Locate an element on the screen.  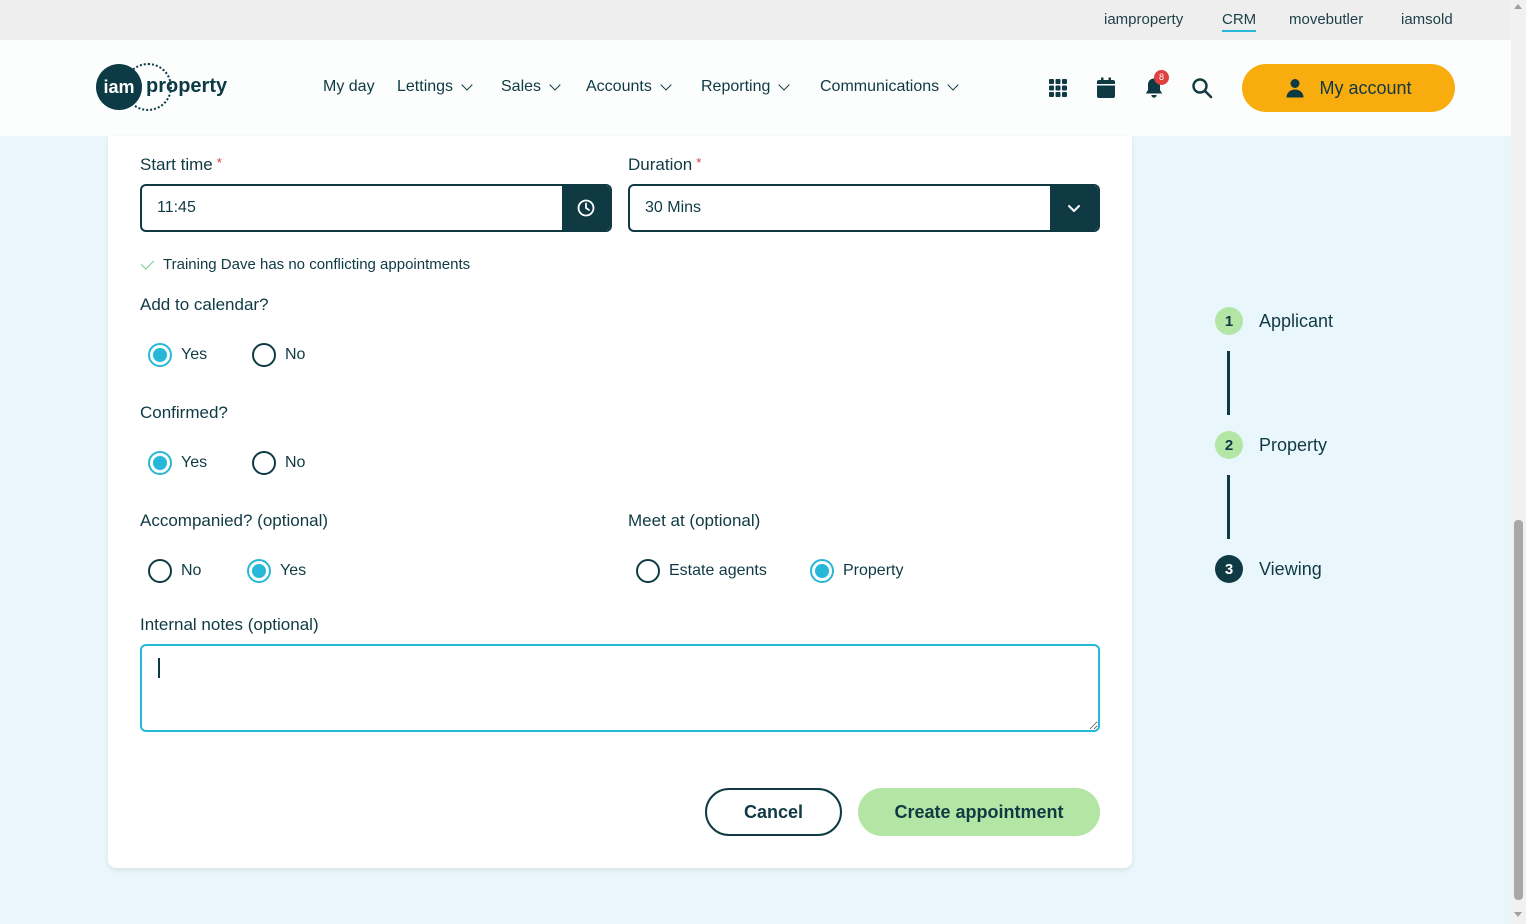
utility-link-crm: CRM is located at coordinates (1239, 21).